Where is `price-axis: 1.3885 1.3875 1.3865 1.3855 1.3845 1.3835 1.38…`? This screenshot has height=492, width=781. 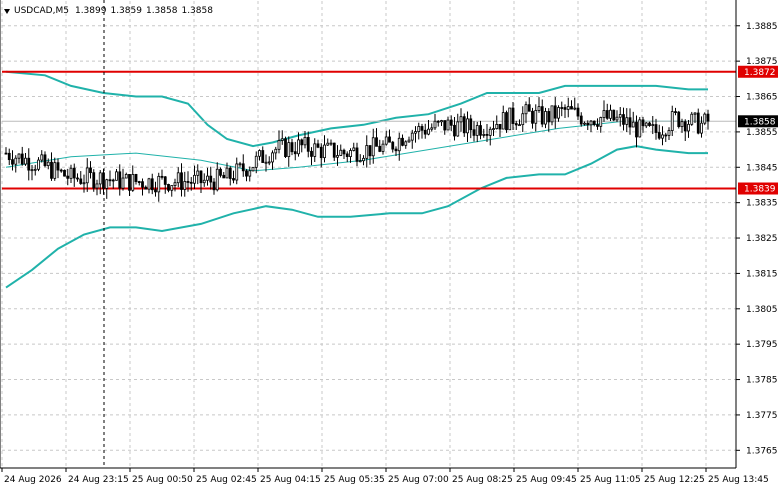 price-axis: 1.3885 1.3875 1.3865 1.3855 1.3845 1.3835 1.38… is located at coordinates (757, 239).